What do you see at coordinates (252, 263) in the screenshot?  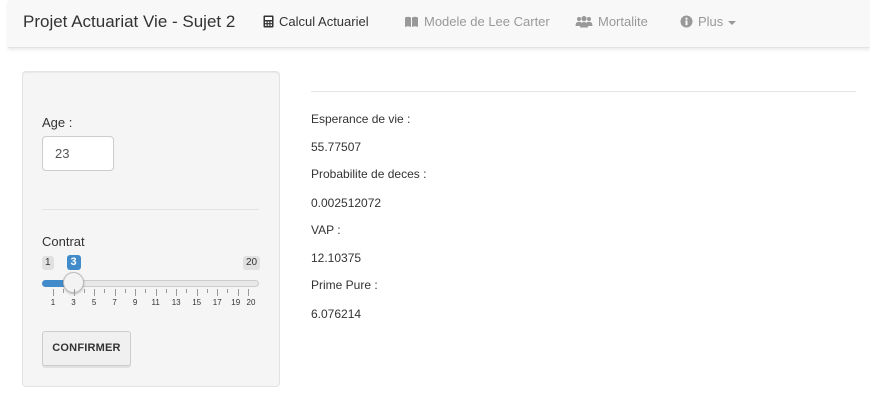 I see `slider-max-label: 20` at bounding box center [252, 263].